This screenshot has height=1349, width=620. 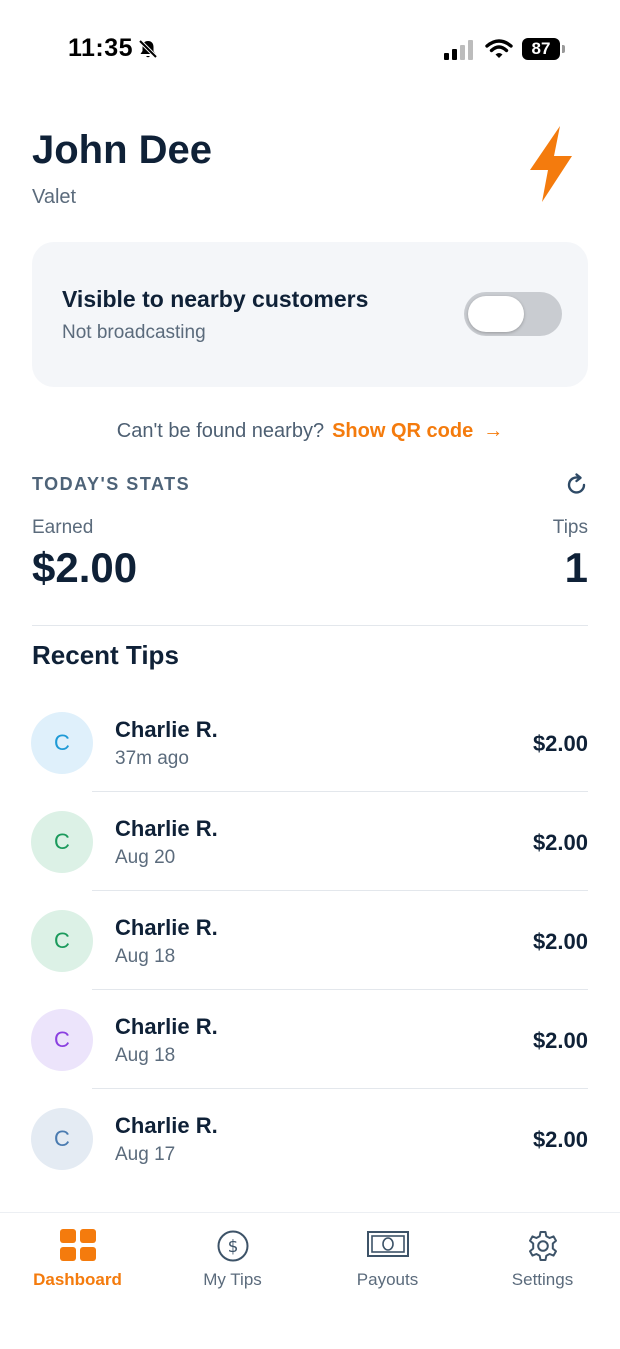 I want to click on user-name: John Dee, so click(x=122, y=150).